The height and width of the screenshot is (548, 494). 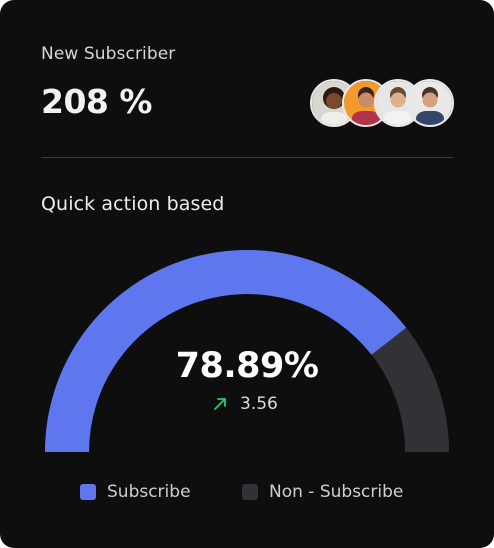 What do you see at coordinates (336, 492) in the screenshot?
I see `legend-label: Non - Subscribe` at bounding box center [336, 492].